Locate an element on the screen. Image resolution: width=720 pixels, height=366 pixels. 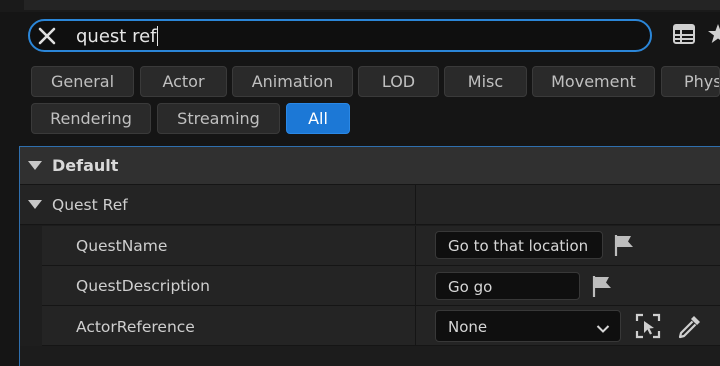
group-row-quest-ref: Quest Ref is located at coordinates (370, 205).